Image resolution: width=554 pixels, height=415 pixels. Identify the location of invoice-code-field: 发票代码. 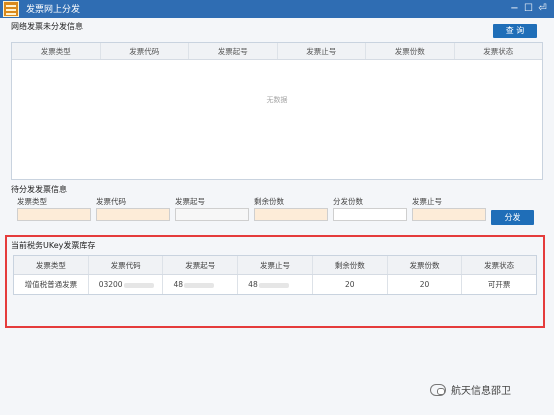
(133, 208).